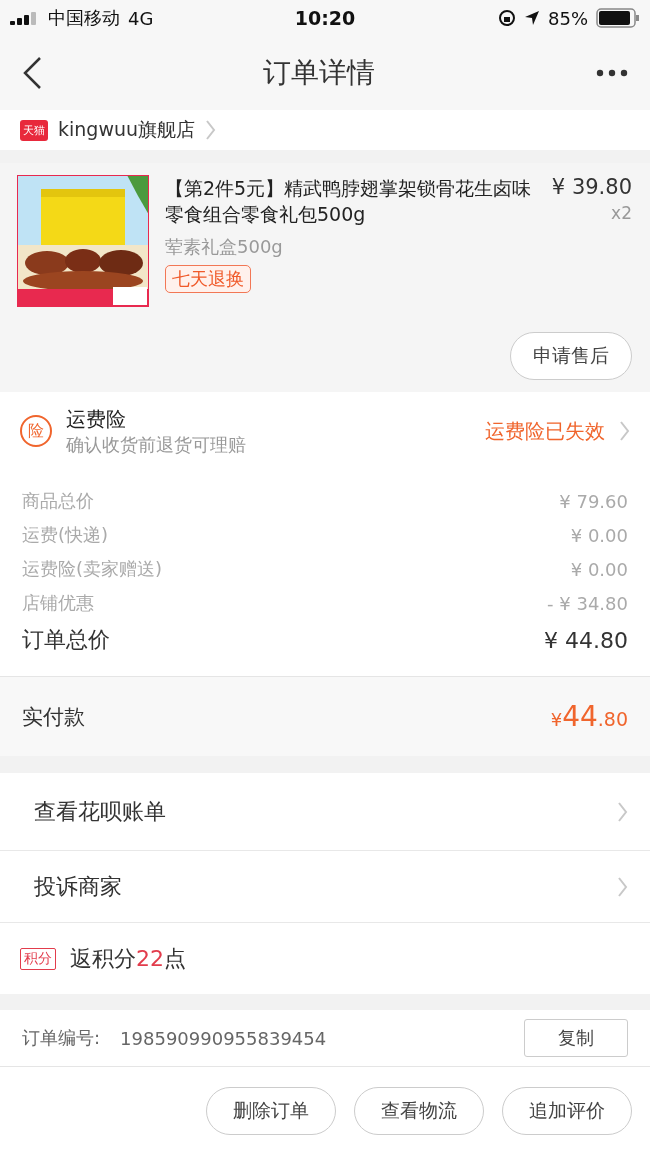 The image size is (650, 1156). What do you see at coordinates (208, 279) in the screenshot?
I see `return-policy-tag: 七天退换` at bounding box center [208, 279].